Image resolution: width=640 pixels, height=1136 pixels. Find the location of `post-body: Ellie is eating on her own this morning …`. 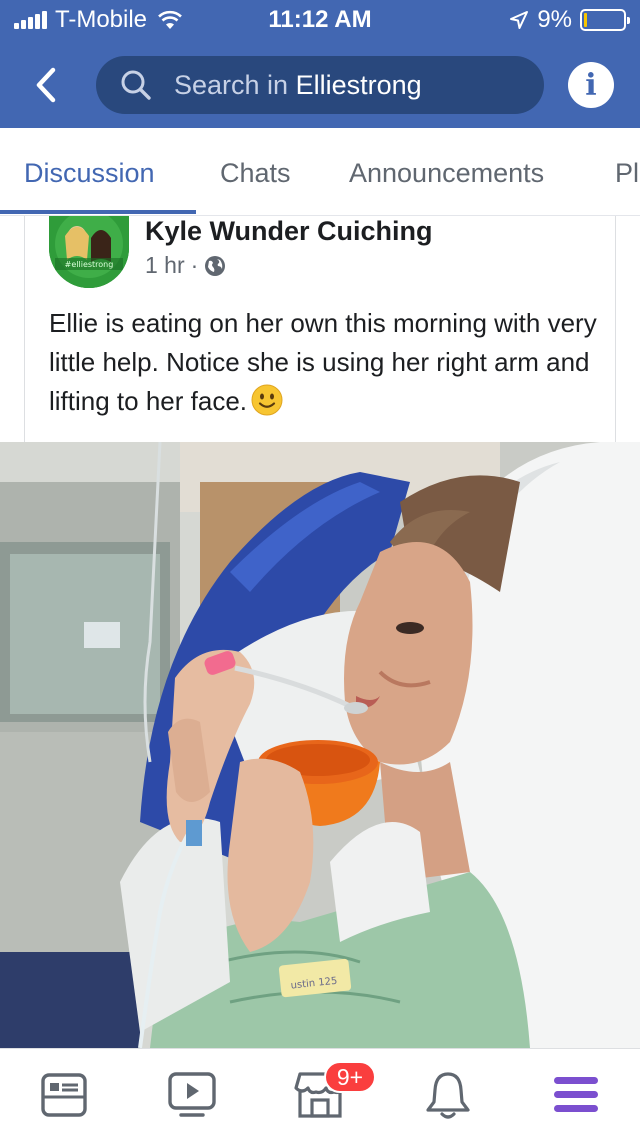

post-body: Ellie is eating on her own this morning … is located at coordinates (329, 362).